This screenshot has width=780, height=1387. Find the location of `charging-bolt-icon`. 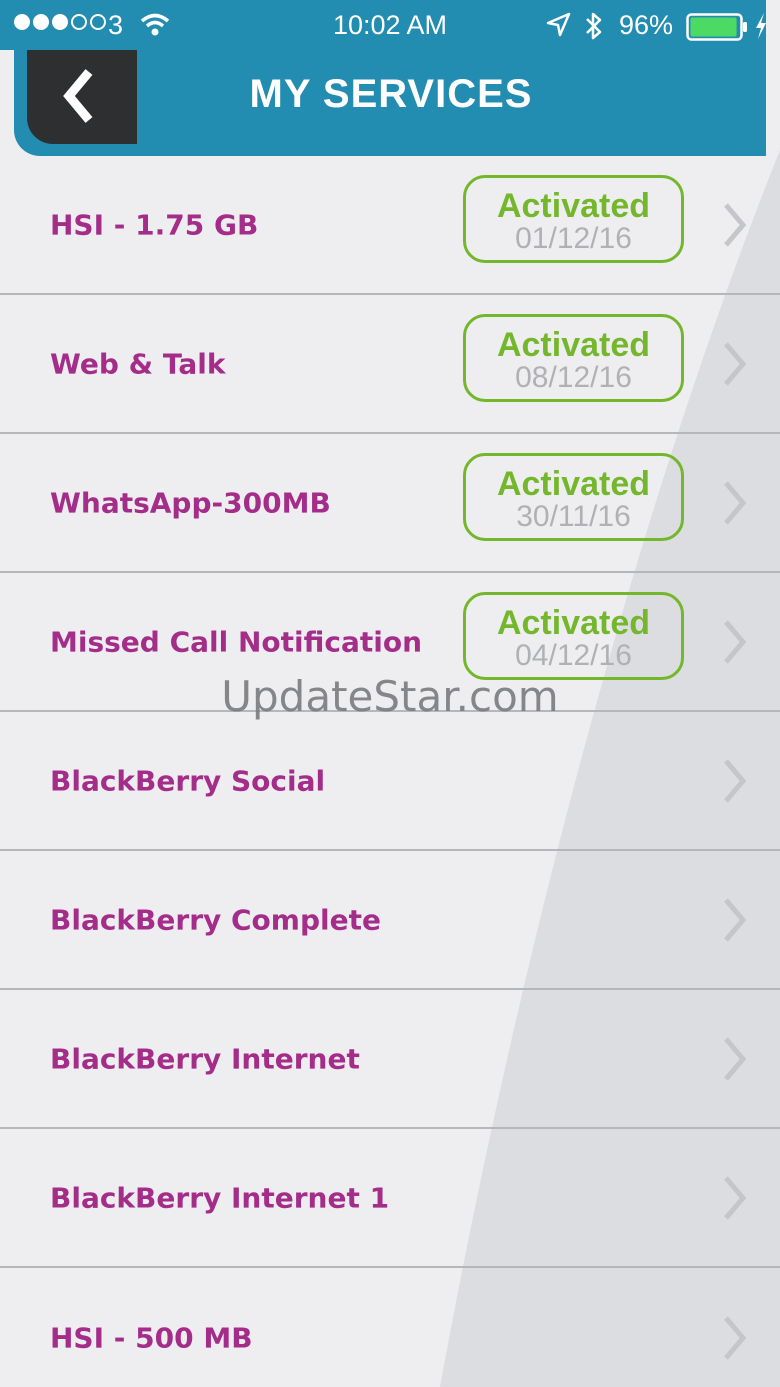

charging-bolt-icon is located at coordinates (761, 26).